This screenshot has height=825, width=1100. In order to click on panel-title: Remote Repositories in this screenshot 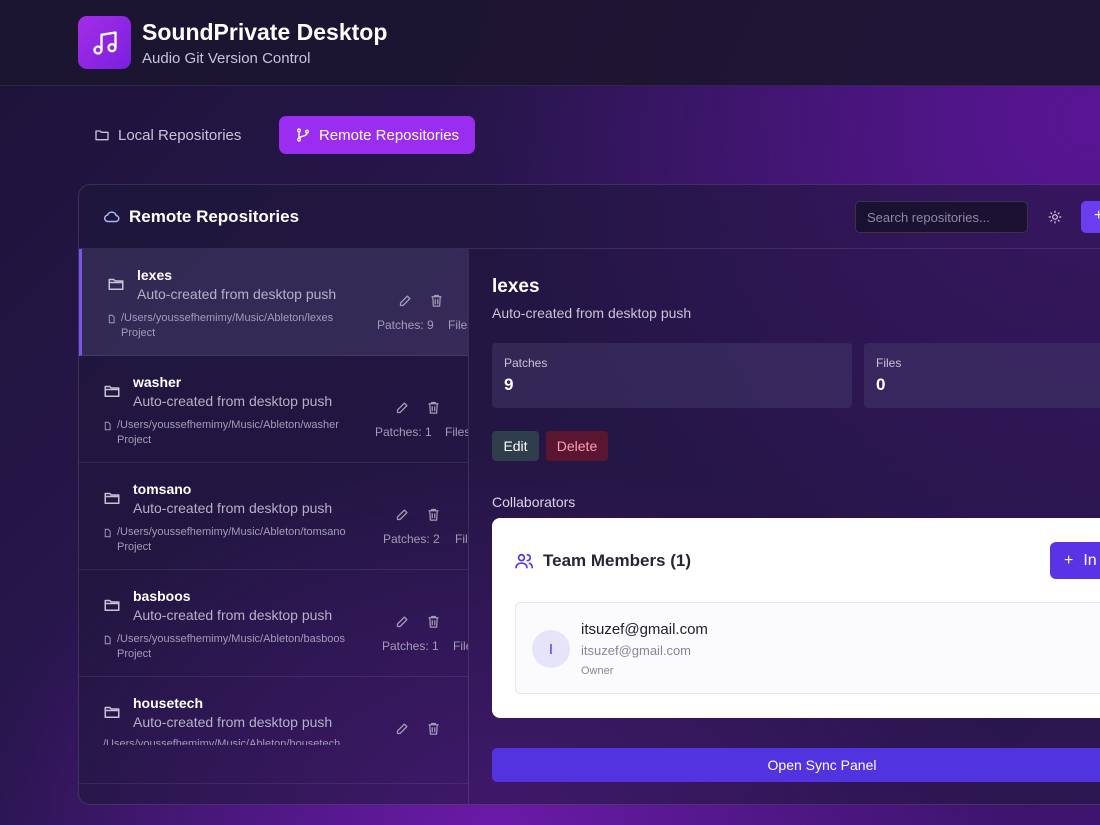, I will do `click(201, 217)`.